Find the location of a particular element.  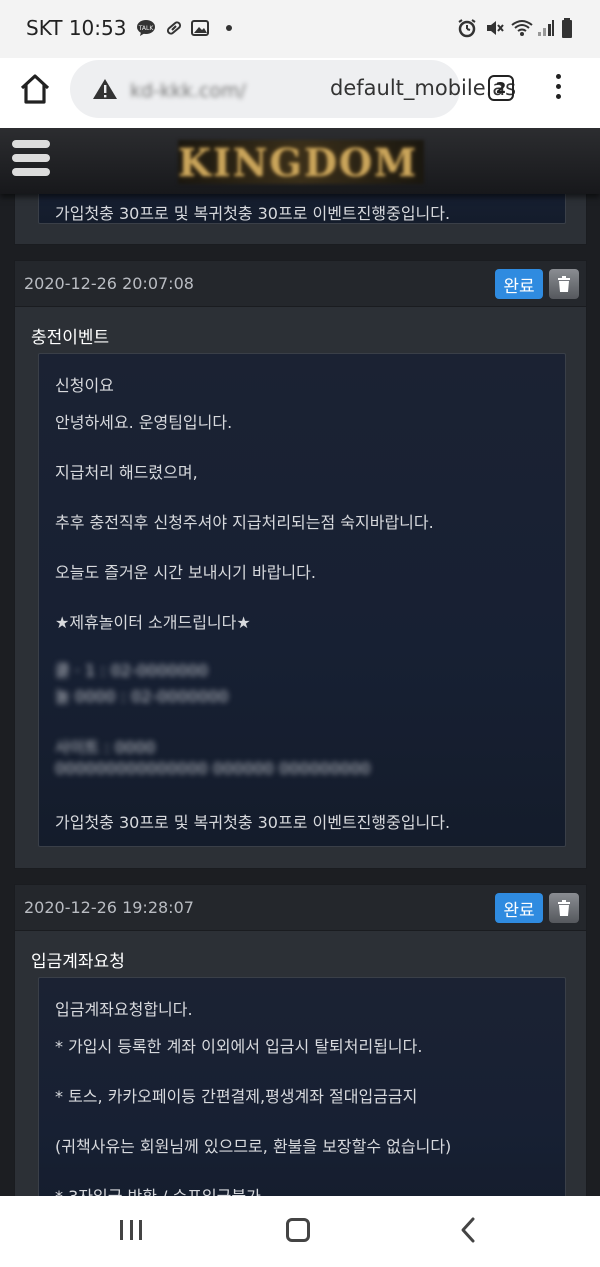

mute-icon is located at coordinates (495, 28).